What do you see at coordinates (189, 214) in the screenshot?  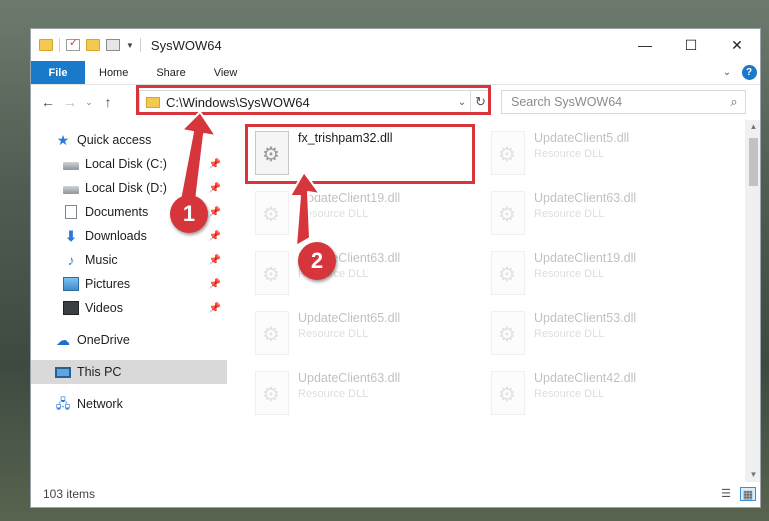 I see `callout-1: 1` at bounding box center [189, 214].